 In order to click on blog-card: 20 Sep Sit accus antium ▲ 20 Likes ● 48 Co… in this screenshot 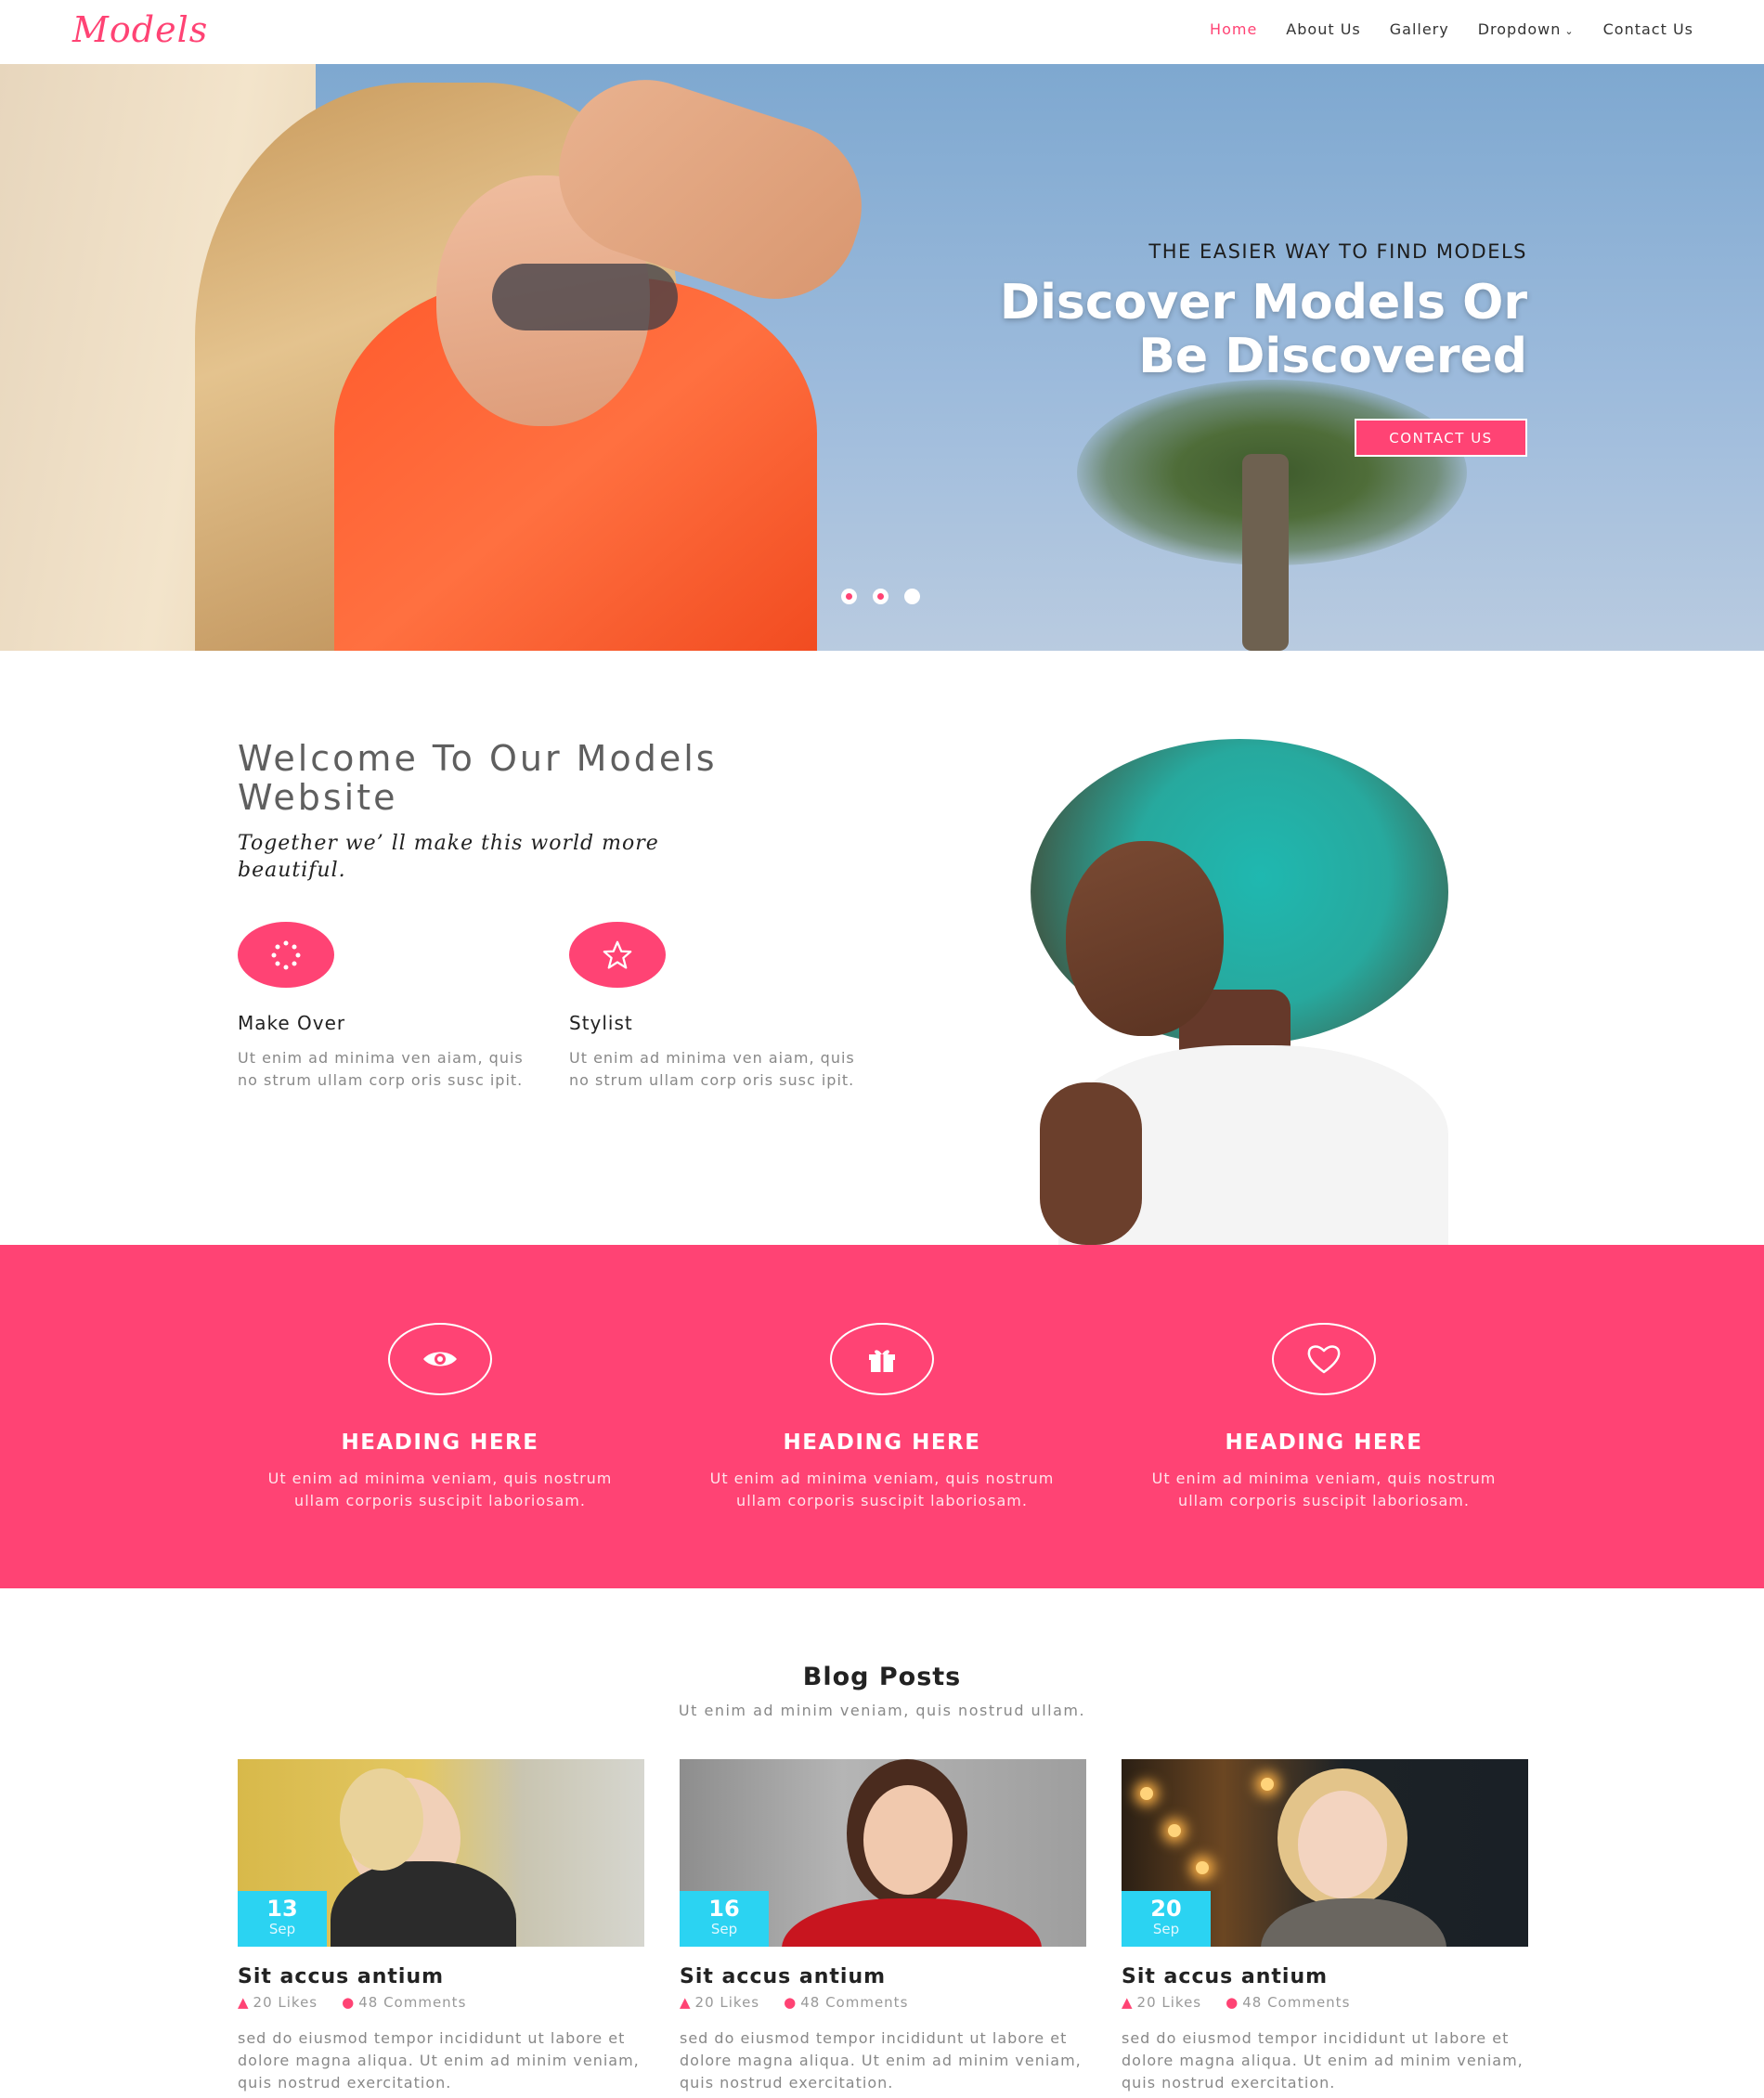, I will do `click(1325, 1927)`.